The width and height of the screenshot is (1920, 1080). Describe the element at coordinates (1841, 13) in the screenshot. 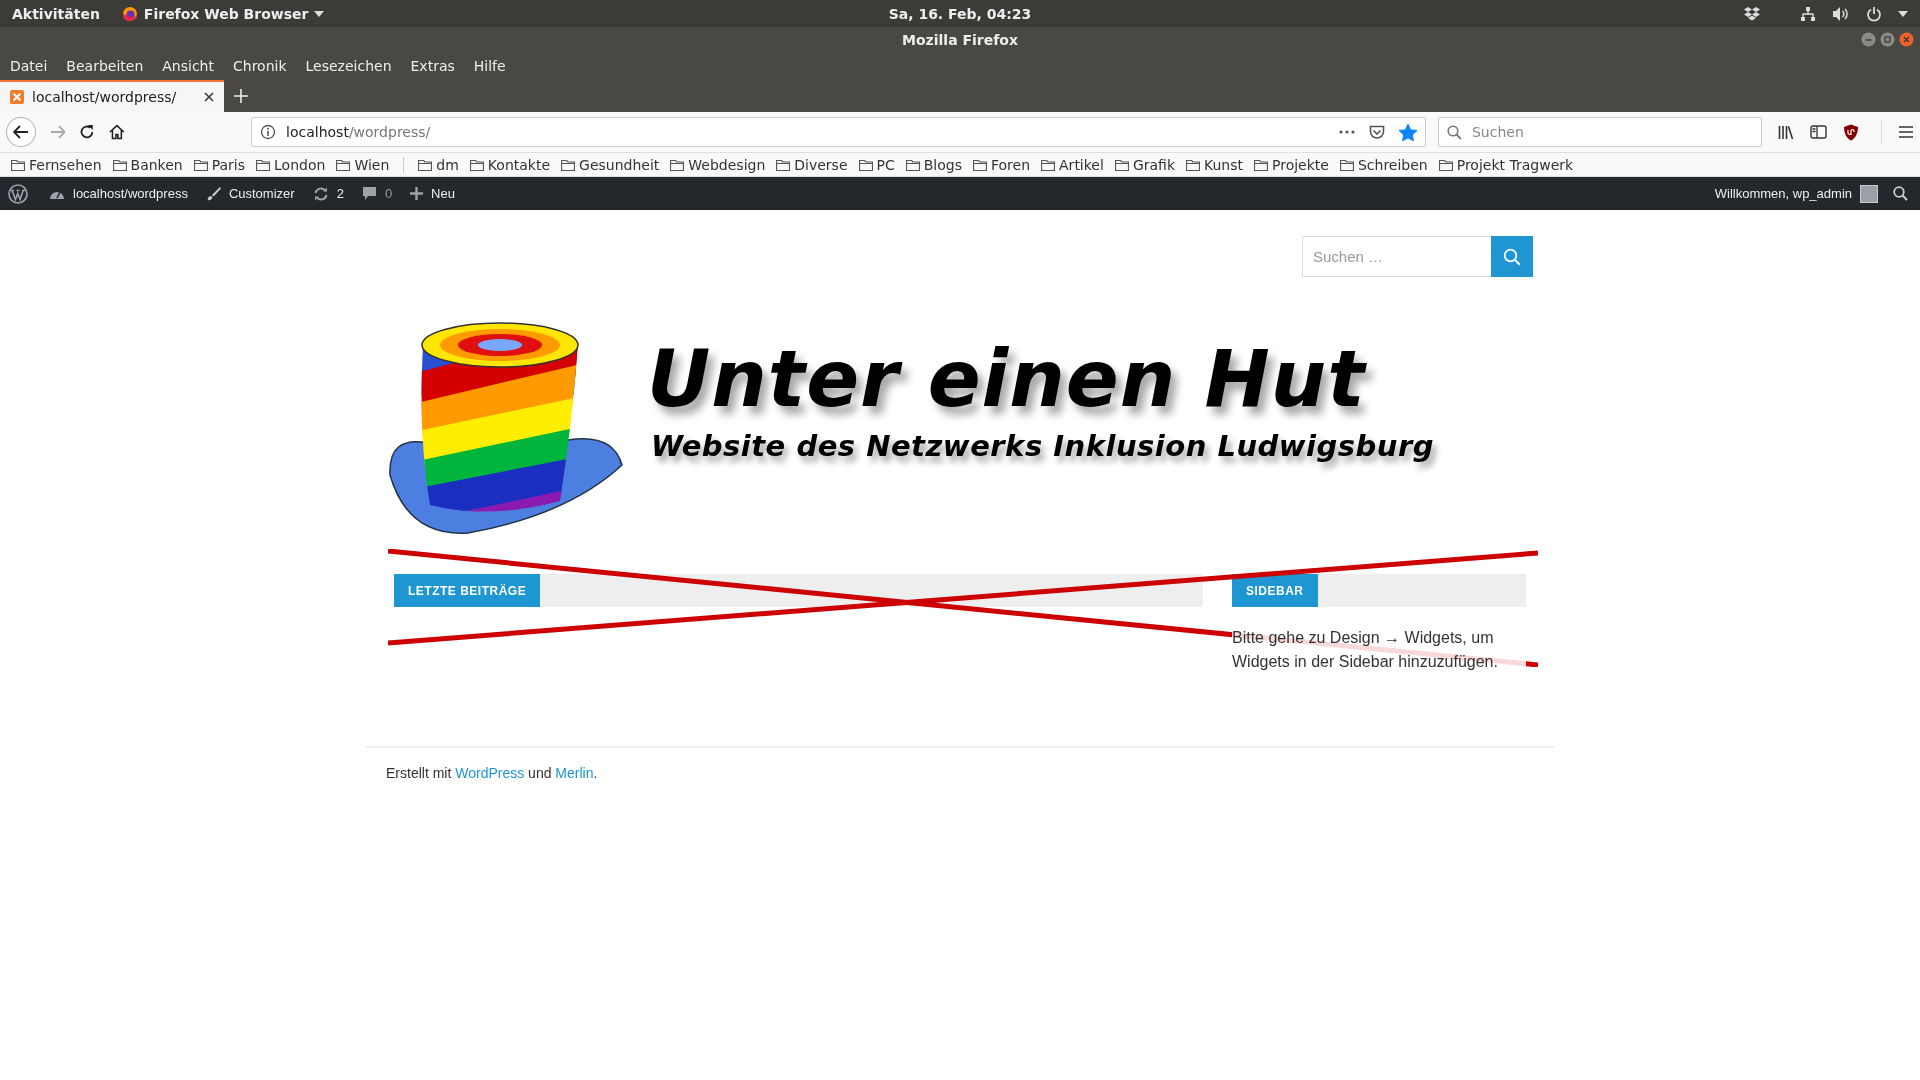

I see `volume-icon` at that location.